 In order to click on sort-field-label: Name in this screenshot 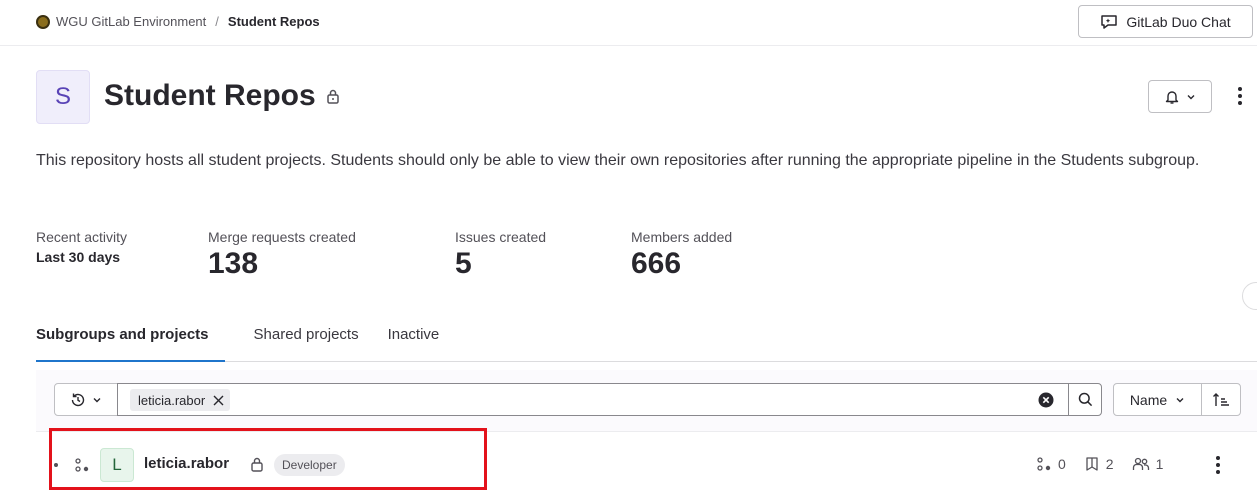, I will do `click(1148, 399)`.